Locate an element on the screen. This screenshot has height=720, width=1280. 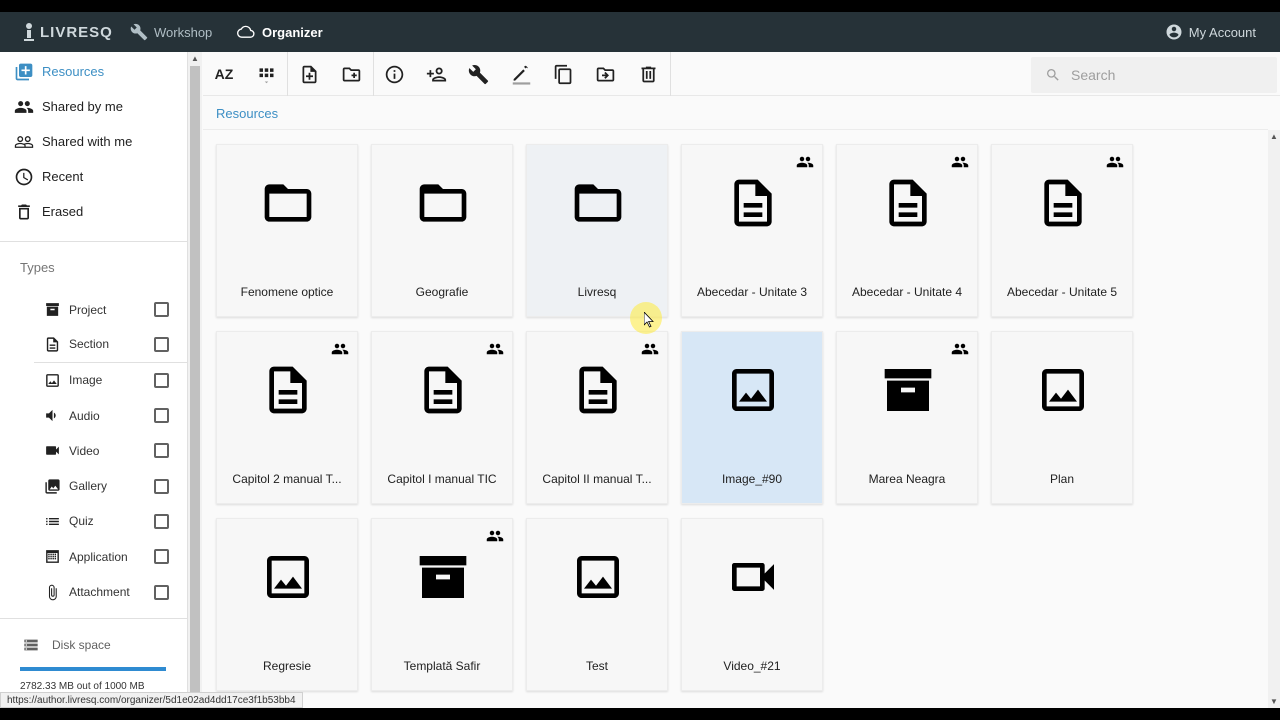
type-label: Quiz is located at coordinates (81, 521).